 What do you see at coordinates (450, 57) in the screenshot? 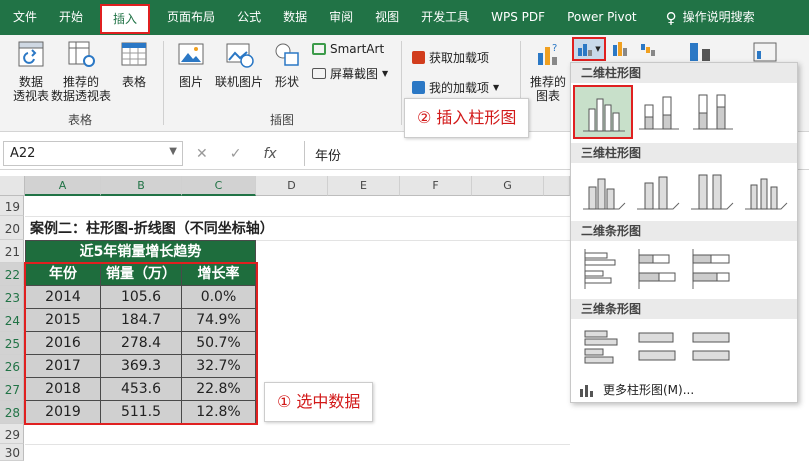
I see `get-addins-button: 获取加载项` at bounding box center [450, 57].